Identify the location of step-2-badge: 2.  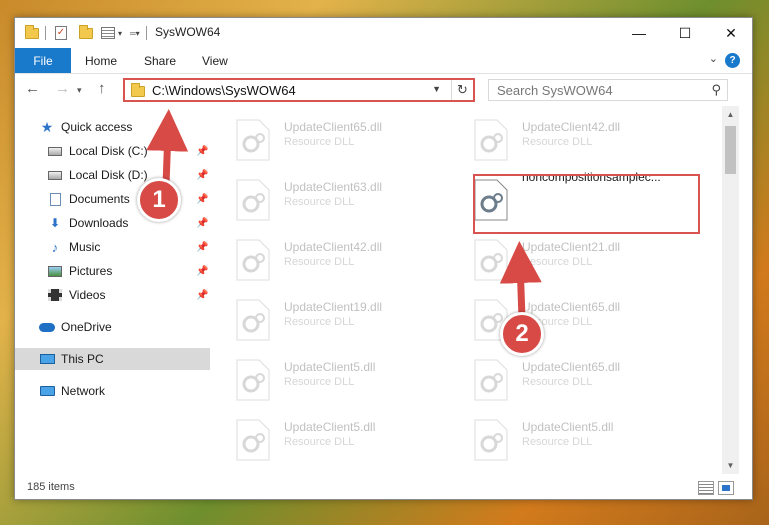
(522, 334).